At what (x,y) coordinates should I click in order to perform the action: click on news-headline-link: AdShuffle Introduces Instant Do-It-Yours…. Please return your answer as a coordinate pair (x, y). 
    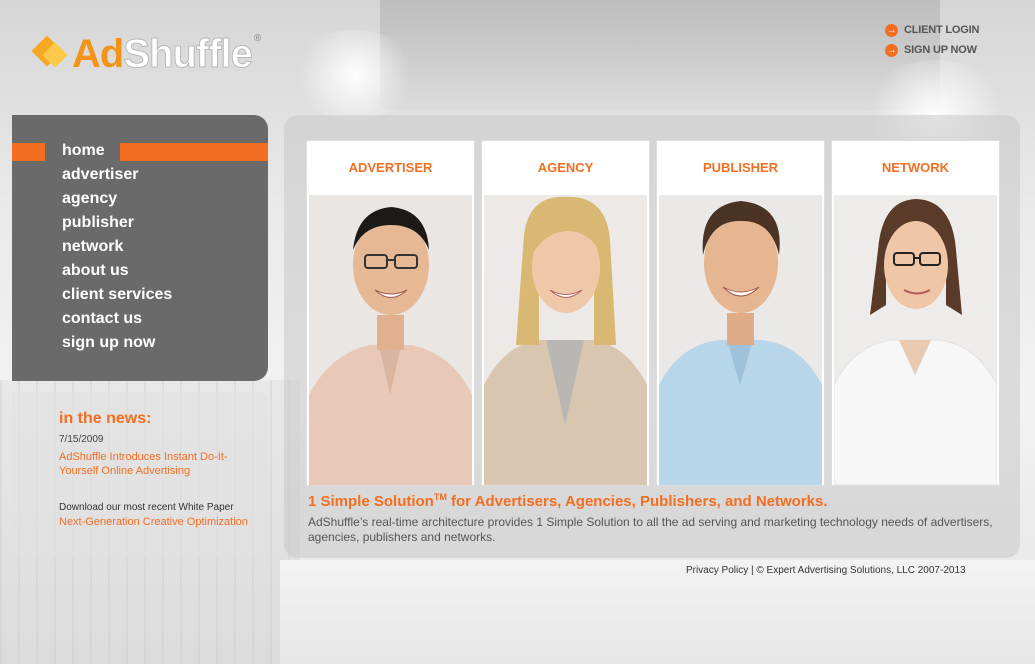
    Looking at the image, I should click on (154, 464).